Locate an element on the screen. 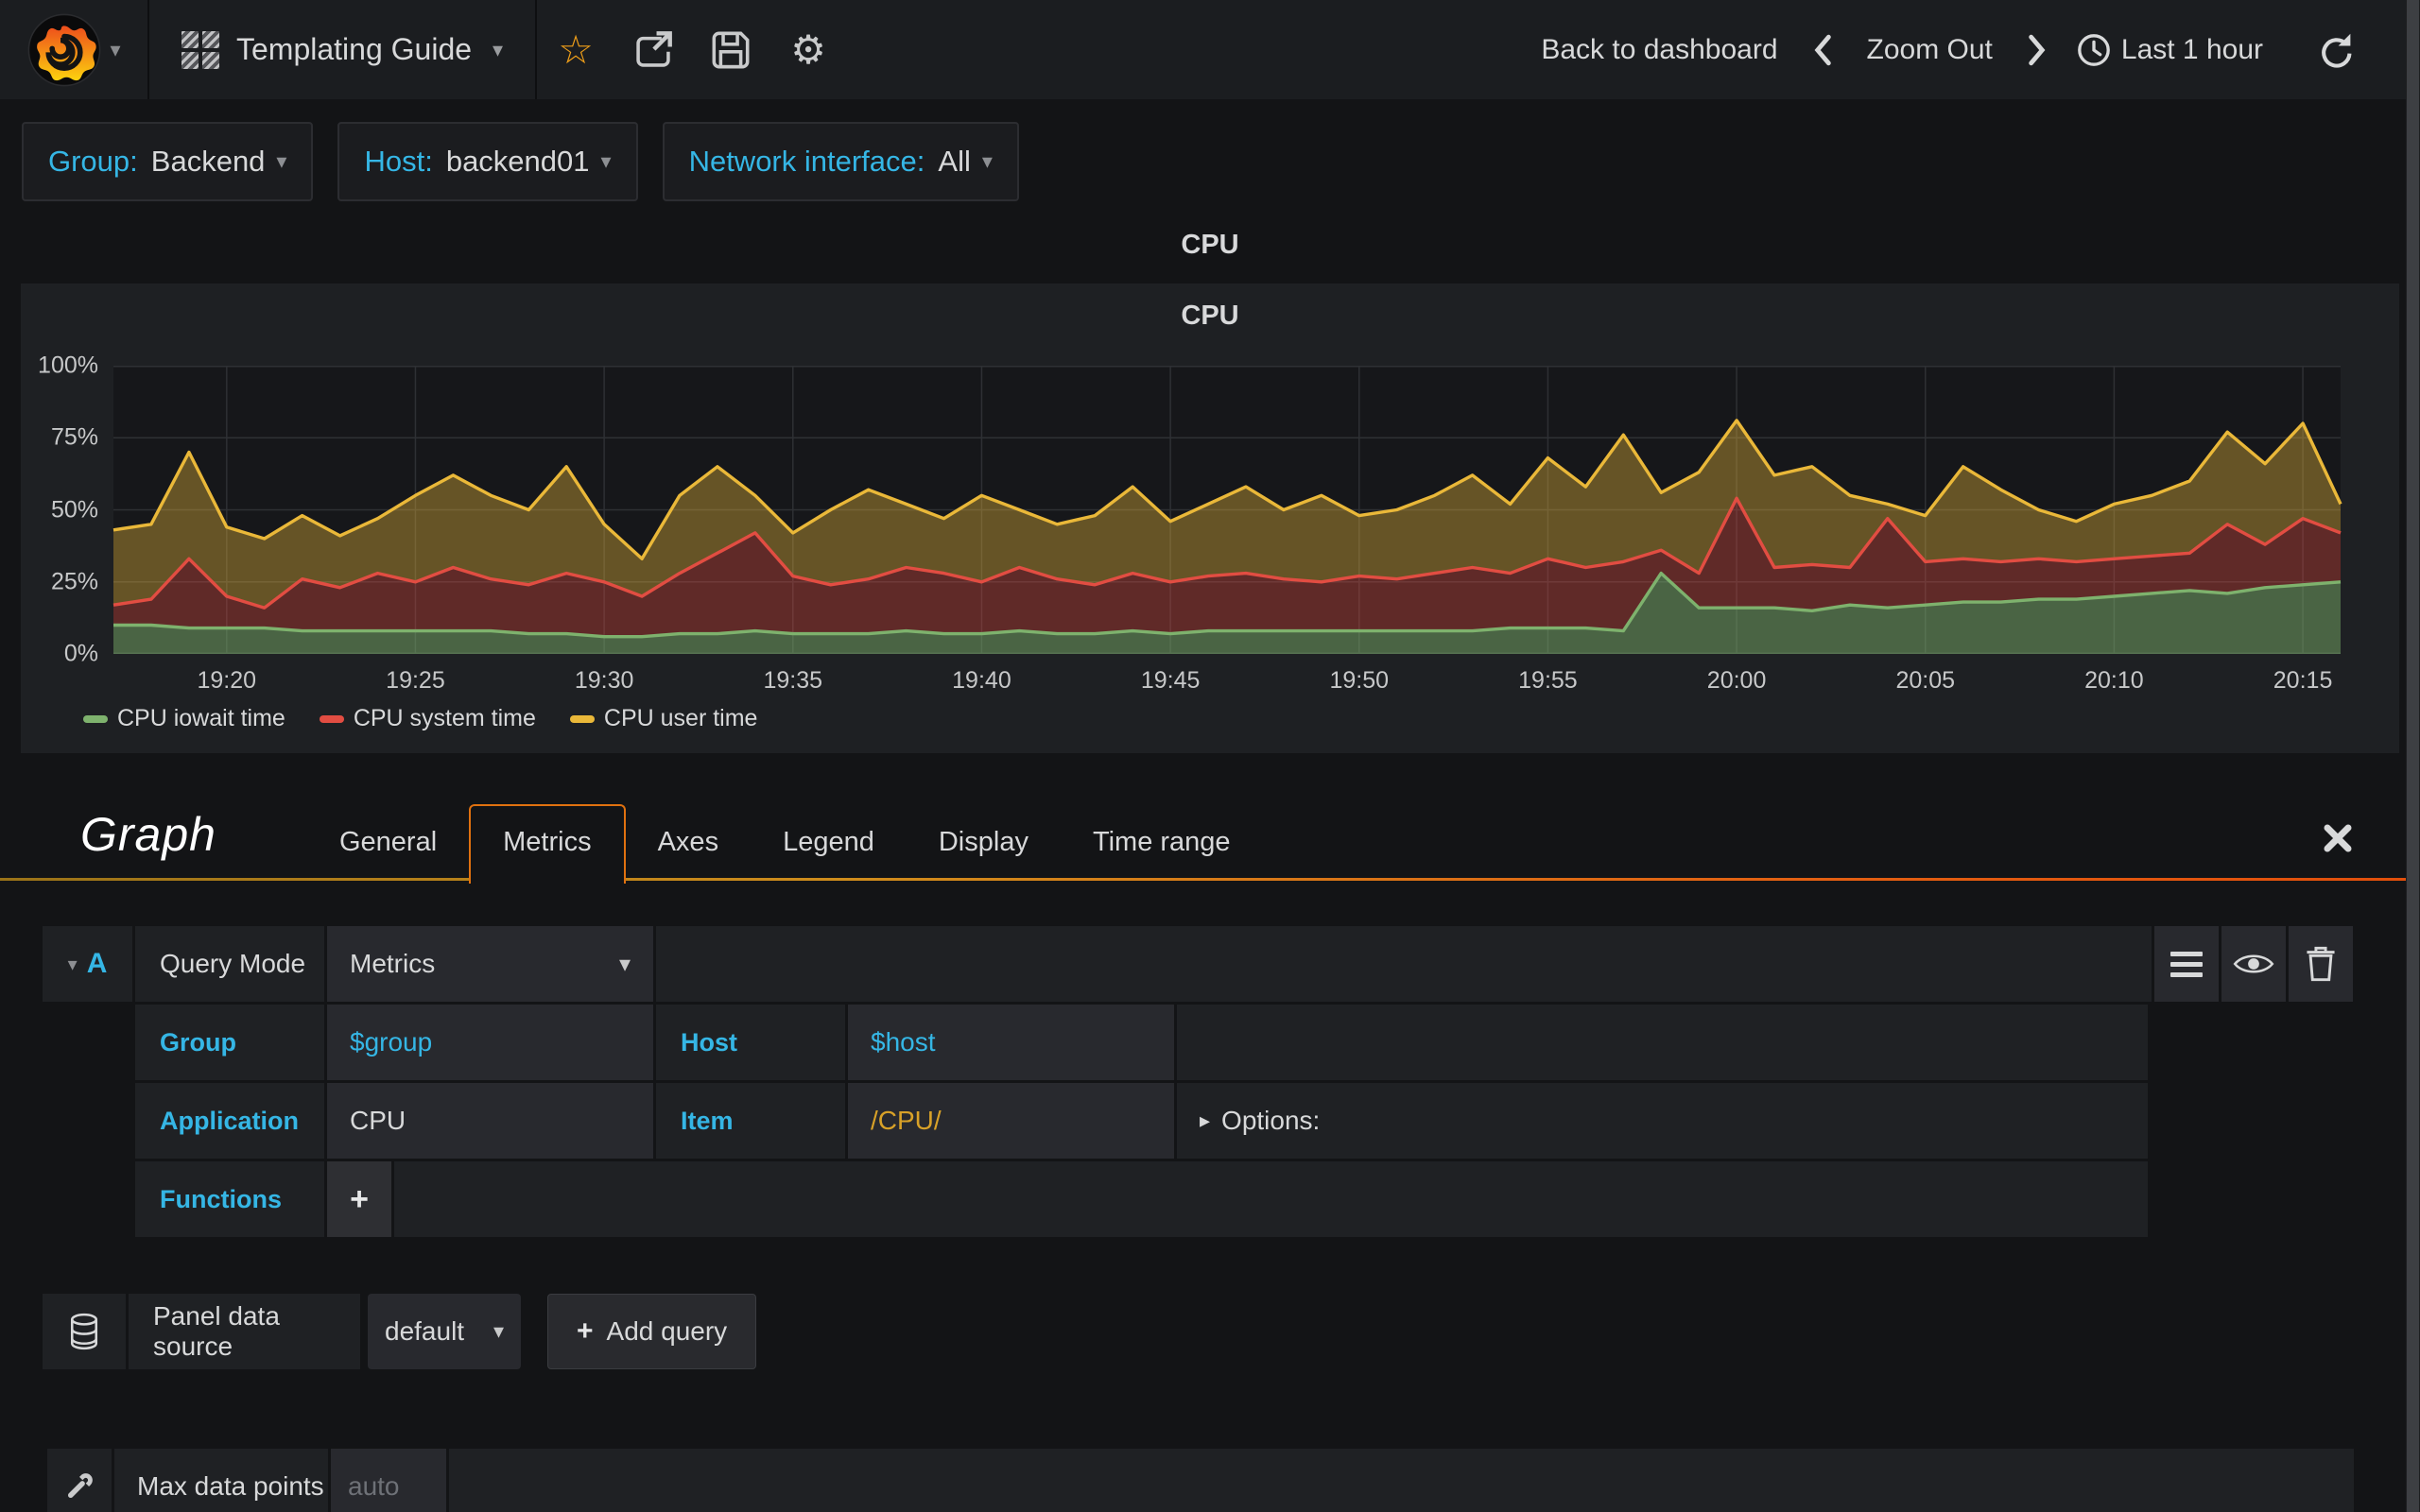 The height and width of the screenshot is (1512, 2420). x-axis-tick-label: 19:45 is located at coordinates (1170, 680).